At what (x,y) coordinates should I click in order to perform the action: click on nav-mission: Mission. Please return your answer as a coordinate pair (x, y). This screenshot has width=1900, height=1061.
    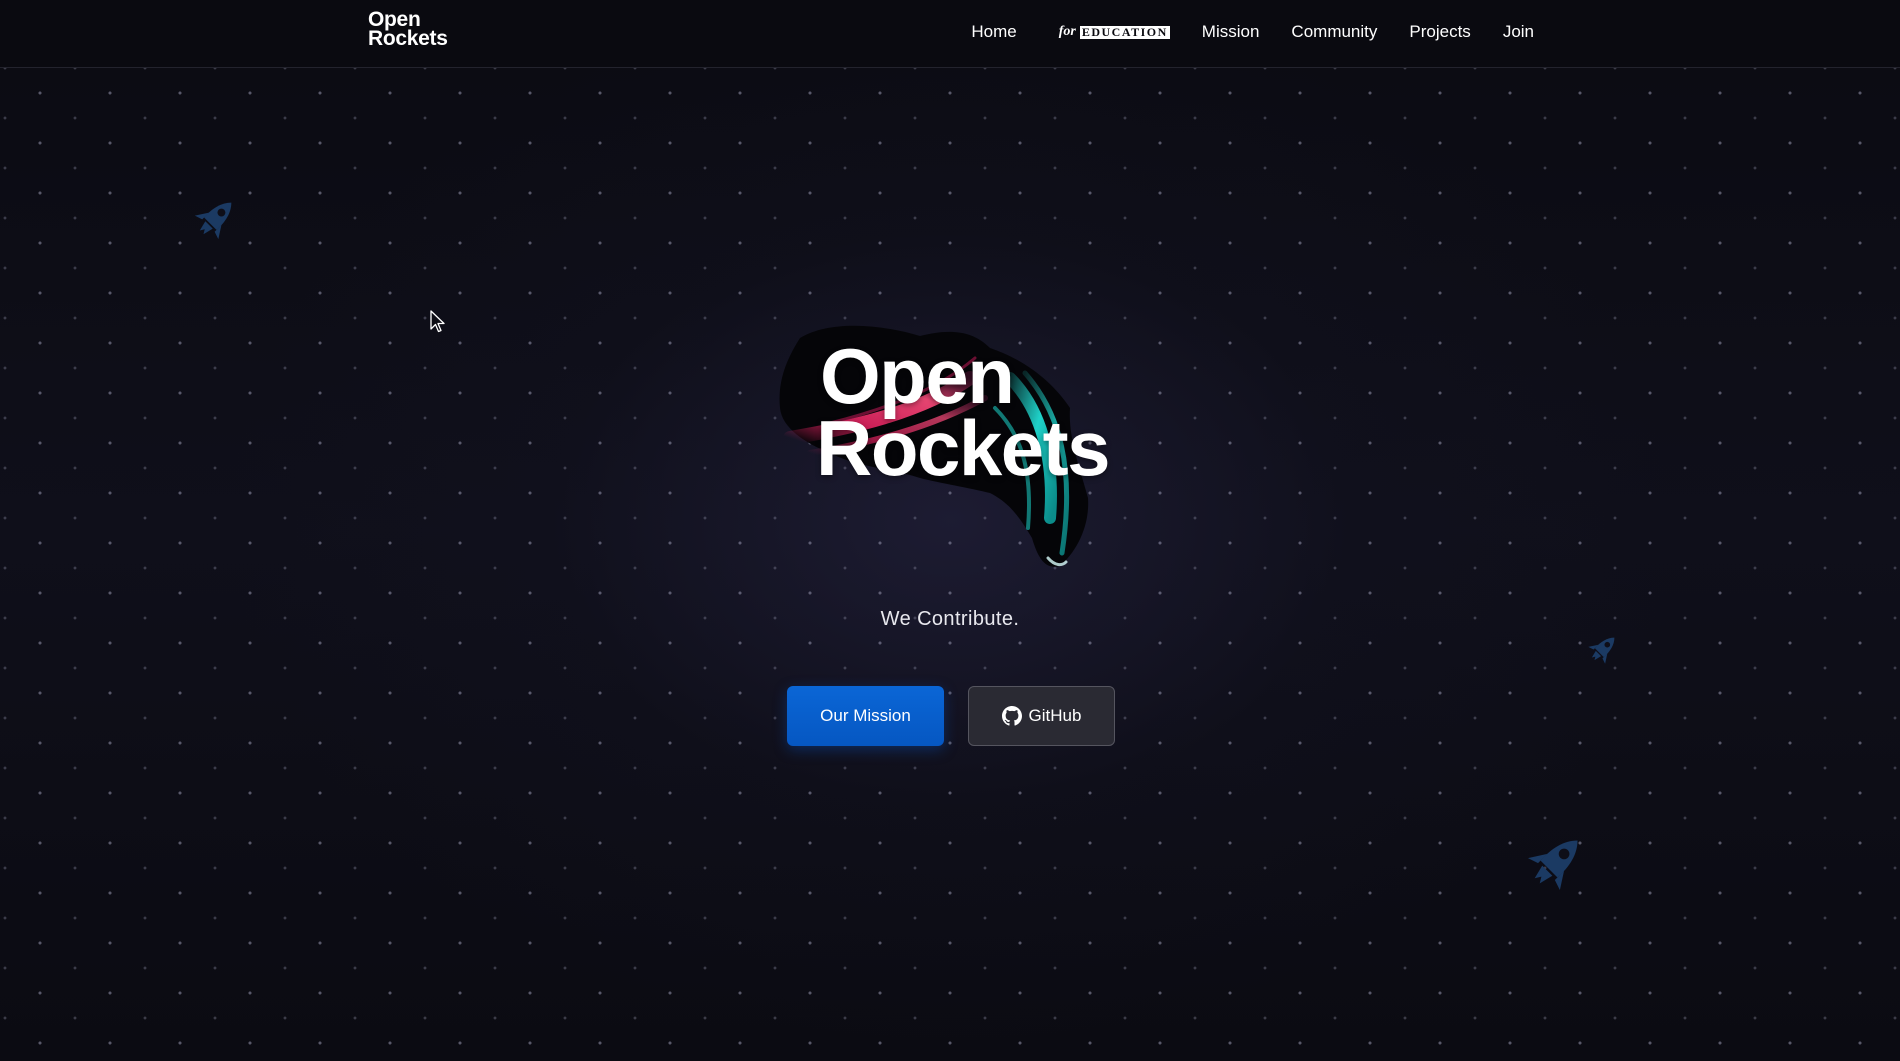
    Looking at the image, I should click on (1231, 32).